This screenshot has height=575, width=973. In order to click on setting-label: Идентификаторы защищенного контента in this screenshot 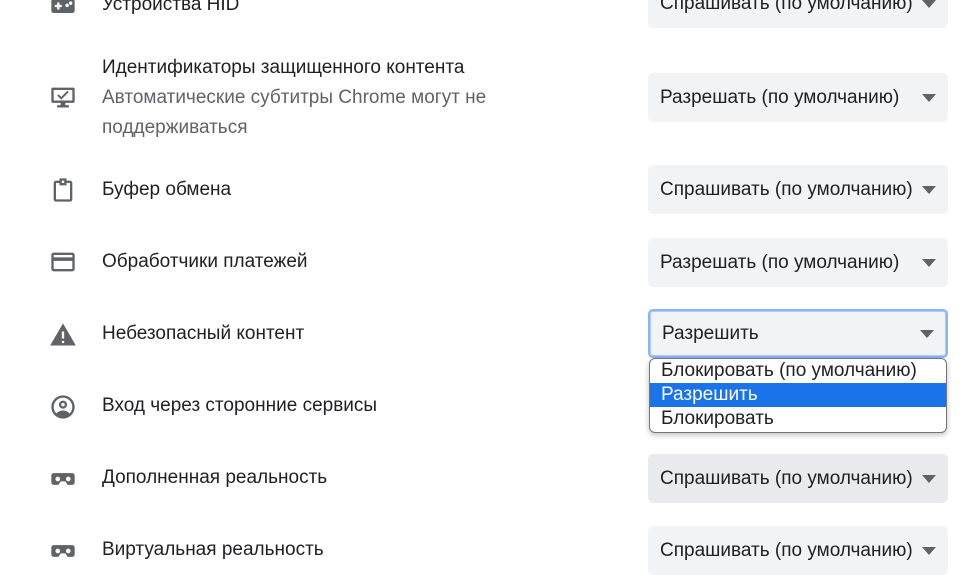, I will do `click(283, 67)`.